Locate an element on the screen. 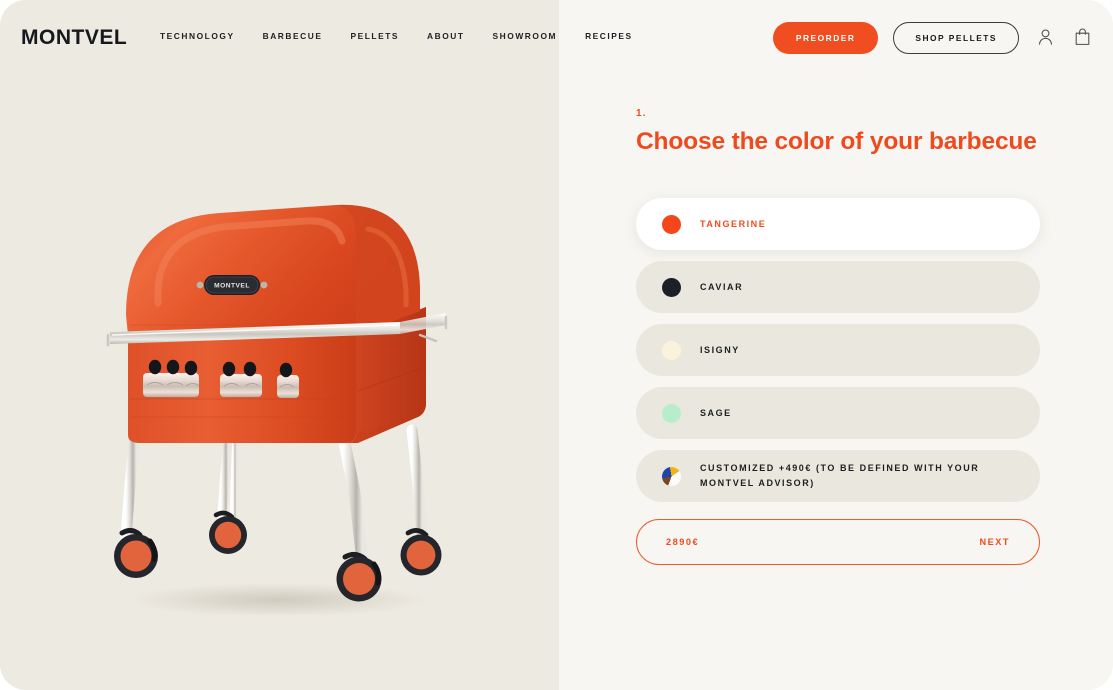  svg-text: MONTVEL is located at coordinates (232, 286).